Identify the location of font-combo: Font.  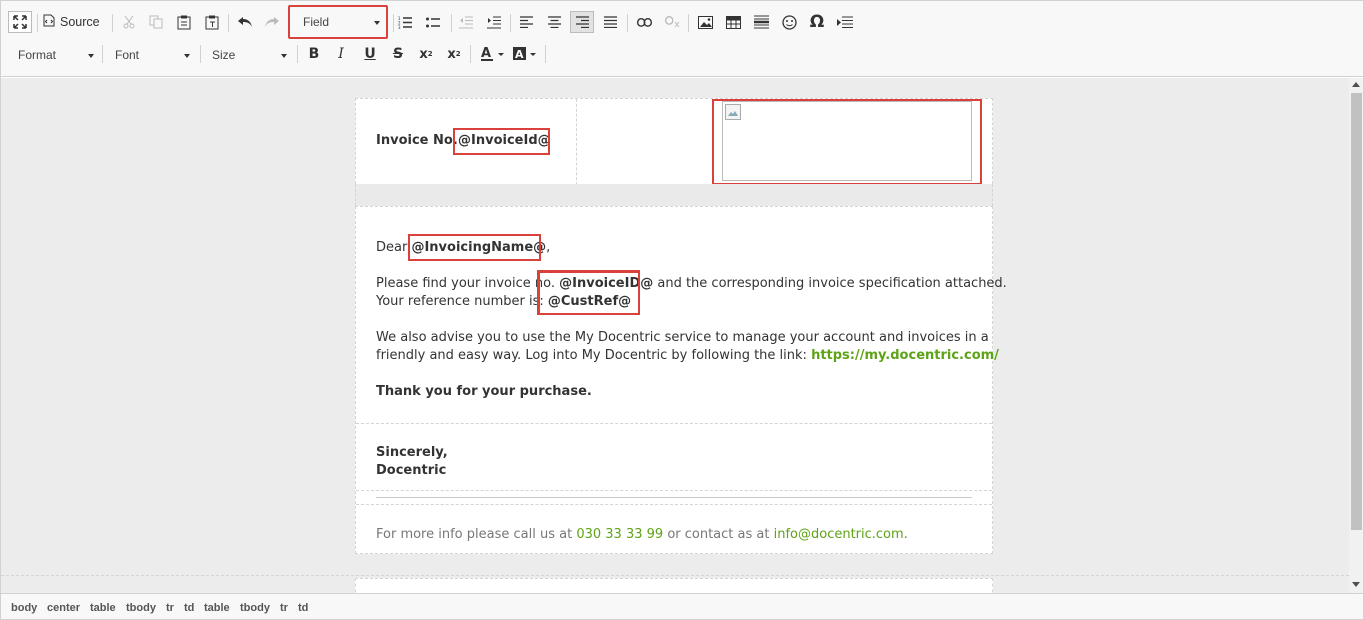
(155, 55).